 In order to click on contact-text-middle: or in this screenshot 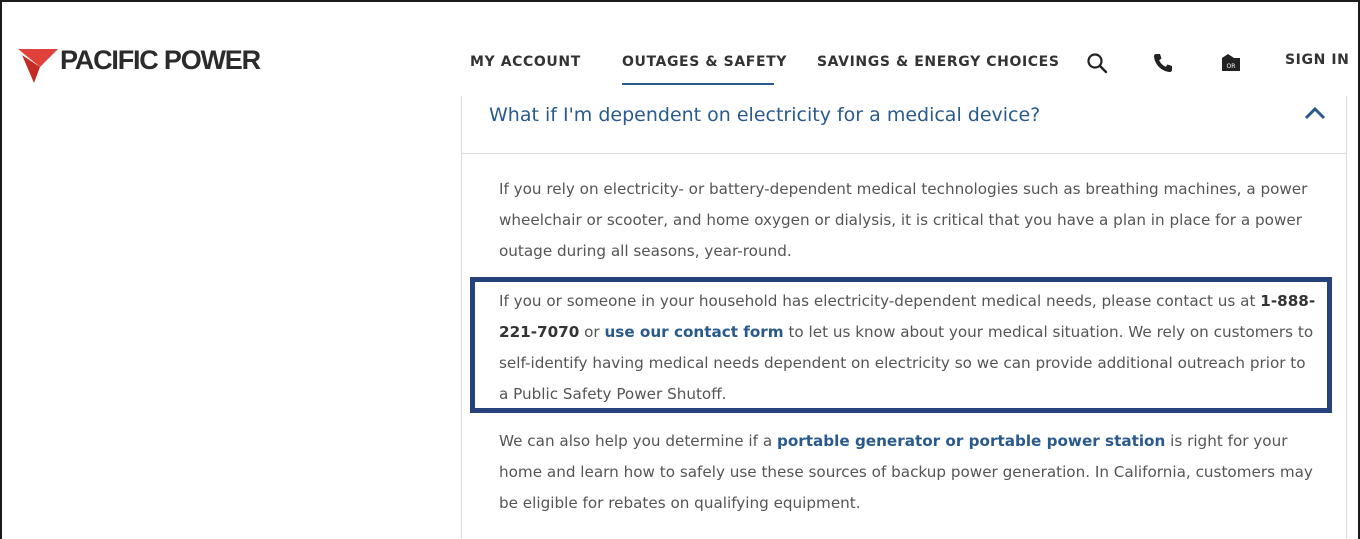, I will do `click(592, 332)`.